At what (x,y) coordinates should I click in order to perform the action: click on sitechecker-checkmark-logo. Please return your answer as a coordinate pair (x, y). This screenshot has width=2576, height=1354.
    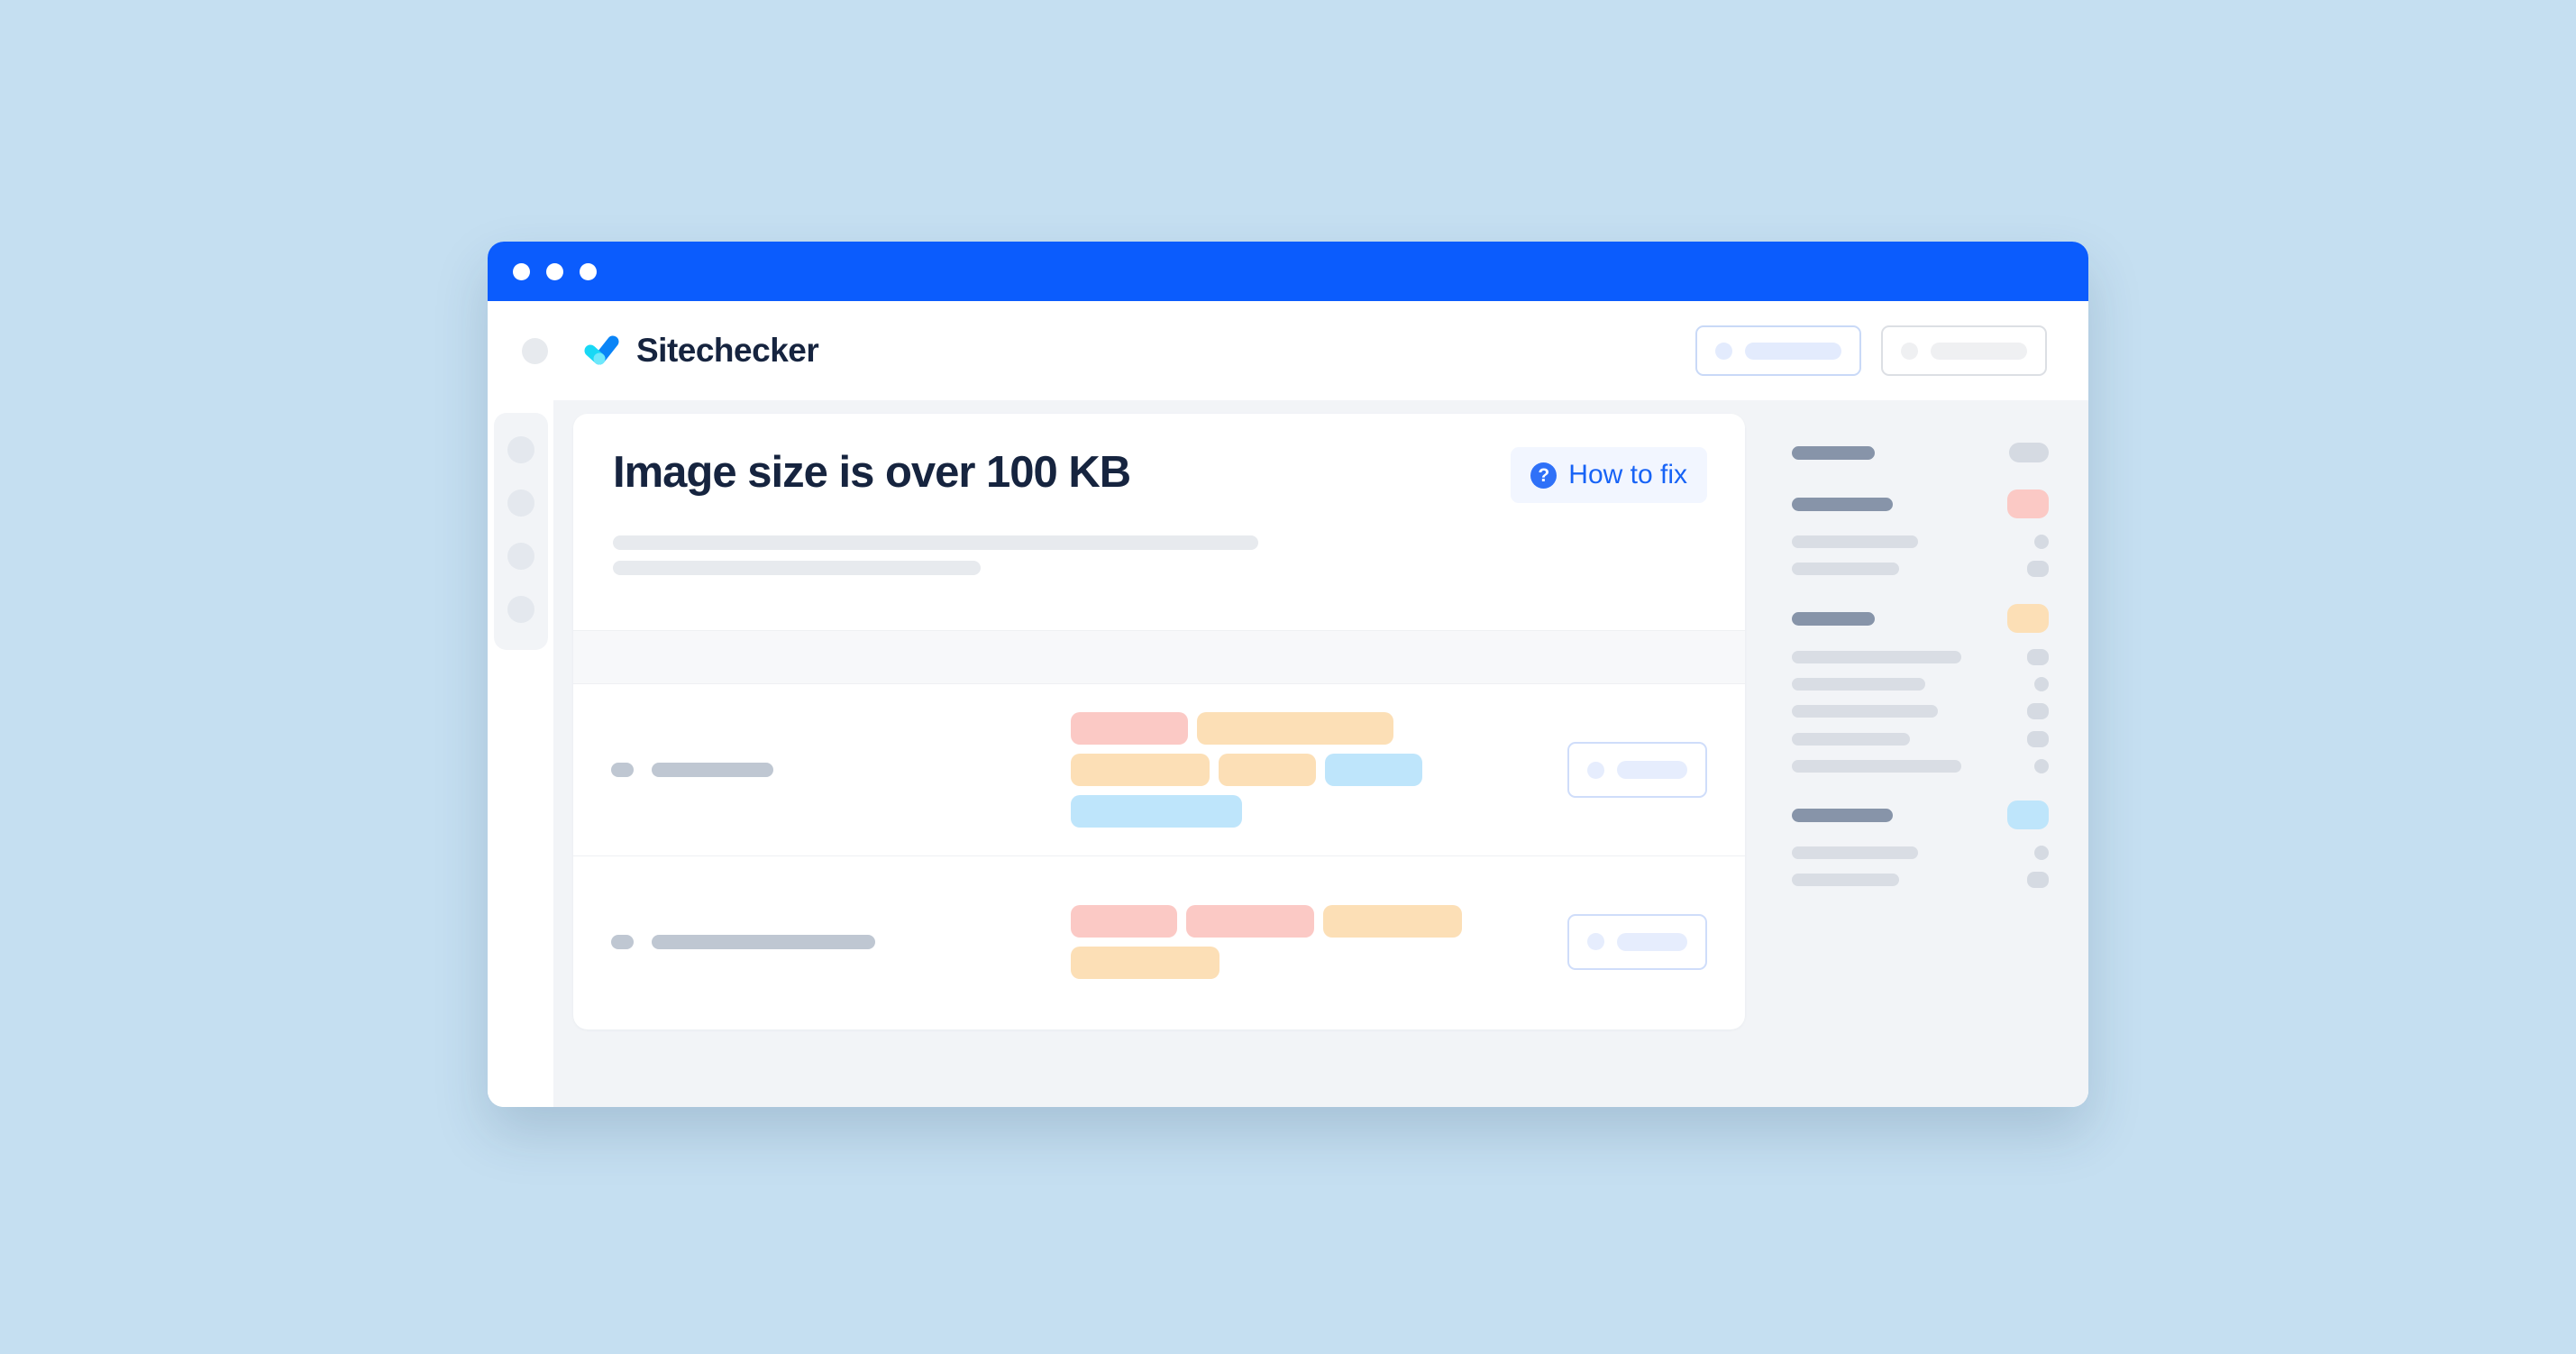
    Looking at the image, I should click on (601, 350).